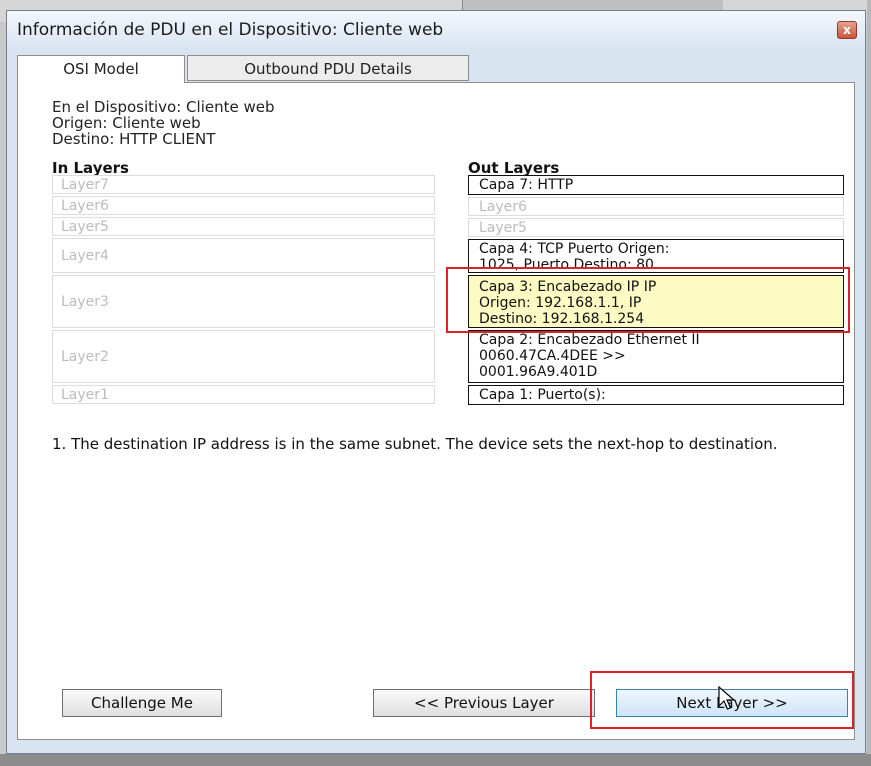 Image resolution: width=871 pixels, height=766 pixels. What do you see at coordinates (656, 395) in the screenshot?
I see `out-layer-1: Capa 1: Puerto(s):` at bounding box center [656, 395].